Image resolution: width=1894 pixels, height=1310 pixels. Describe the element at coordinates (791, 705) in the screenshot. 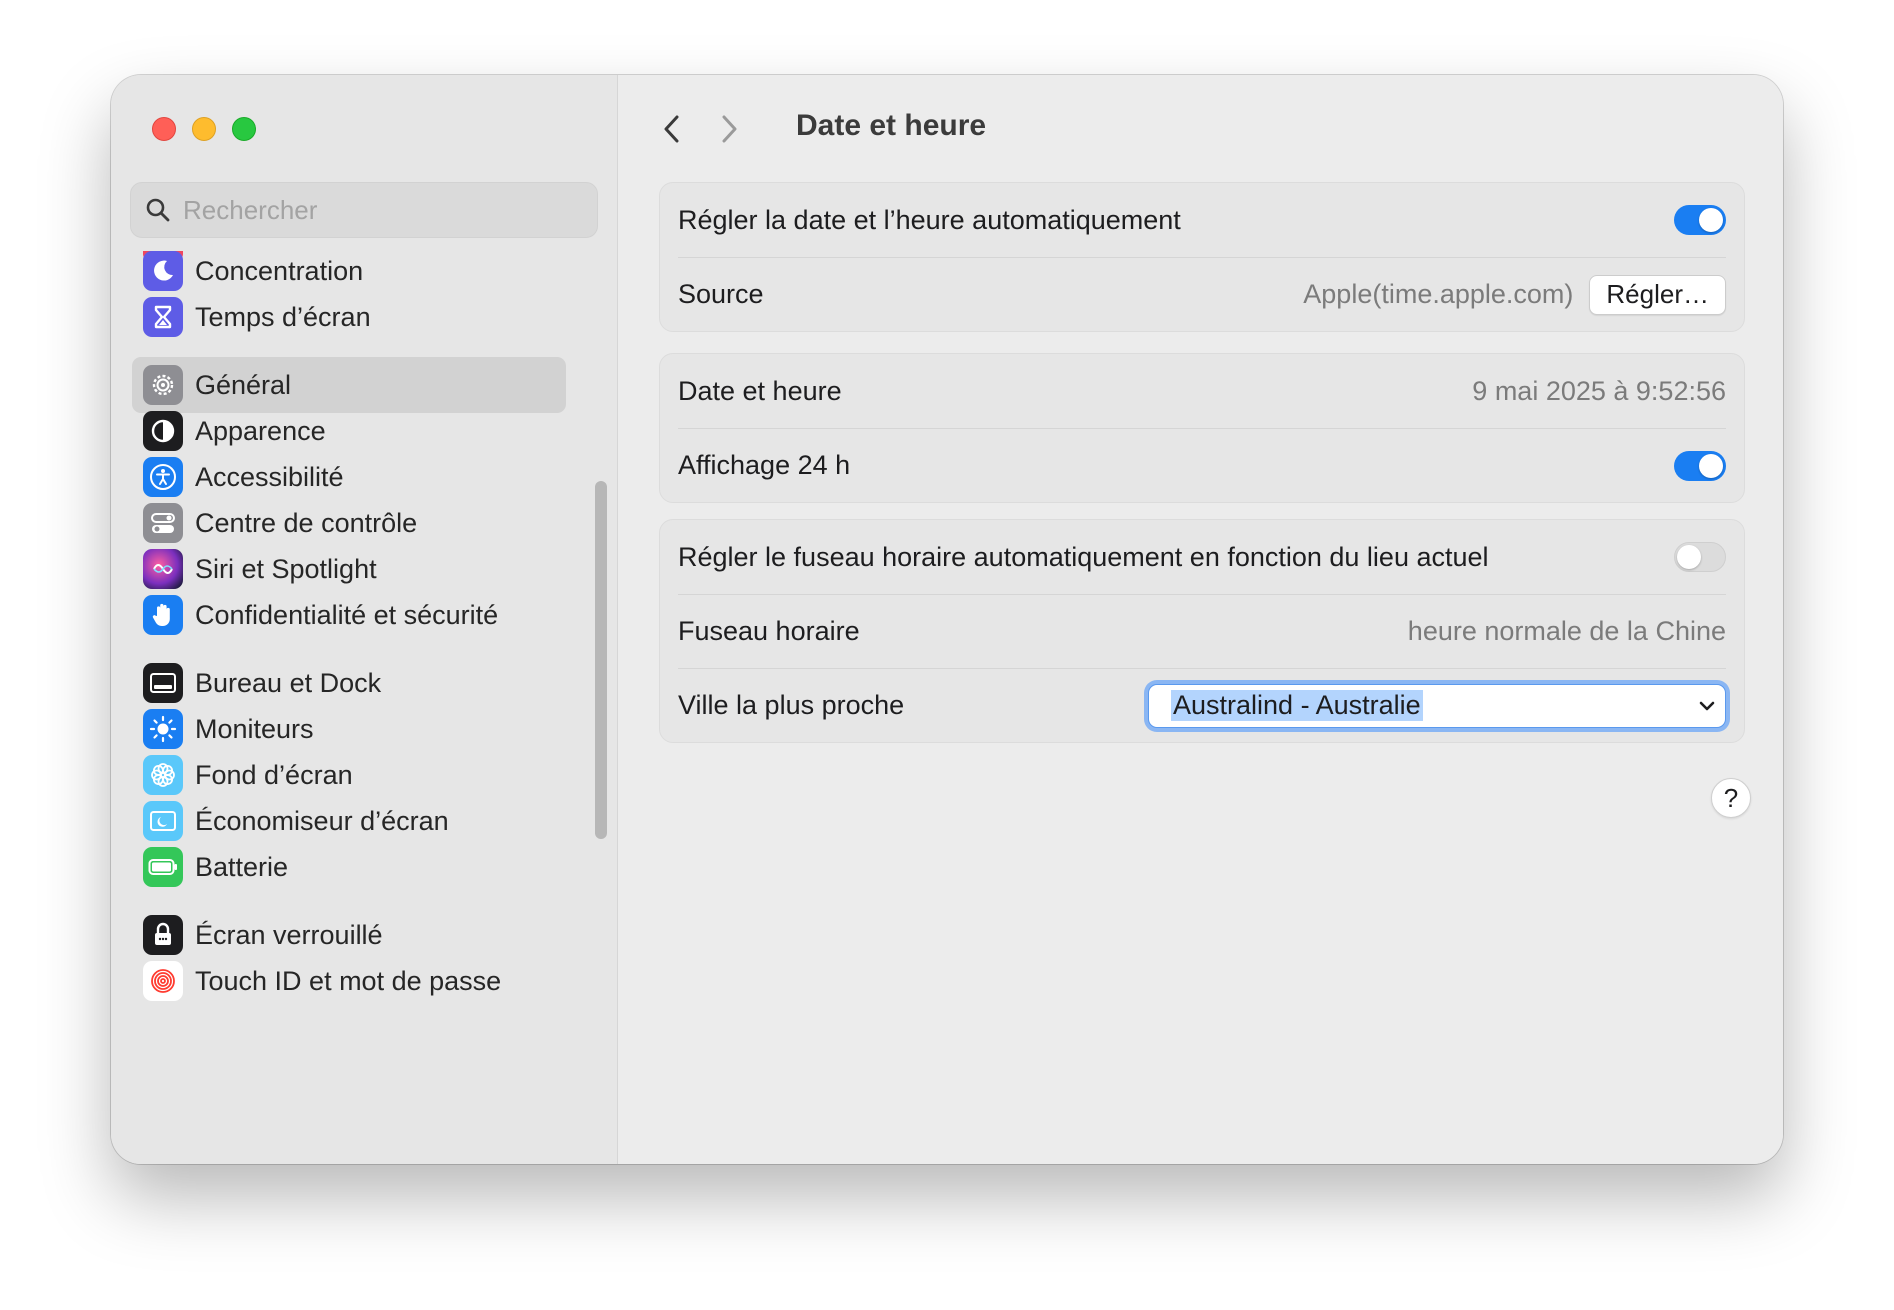

I see `closest-city-label: Ville la plus proche` at that location.